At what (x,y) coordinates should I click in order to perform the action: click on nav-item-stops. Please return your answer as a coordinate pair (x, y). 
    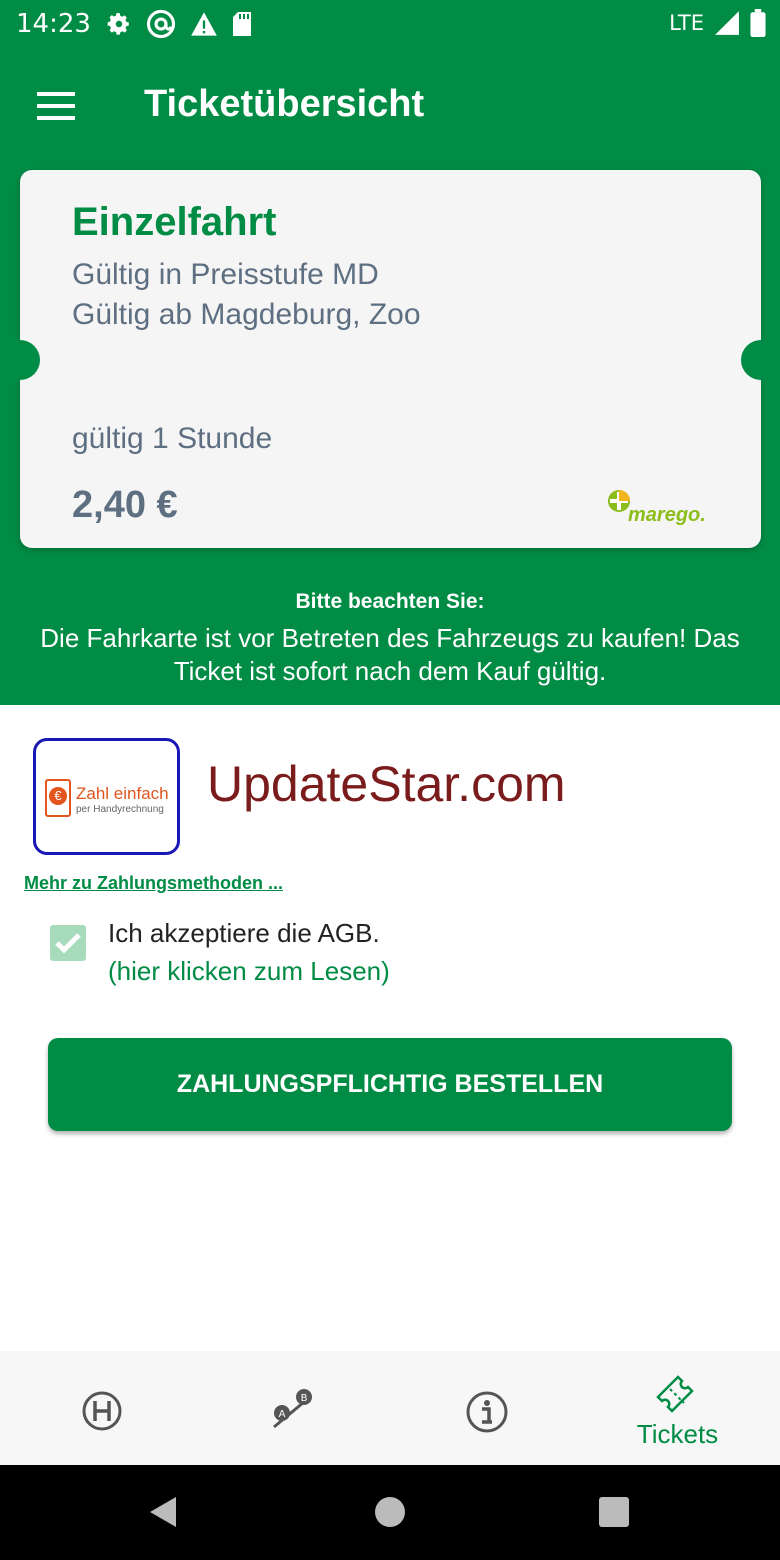
    Looking at the image, I should click on (102, 1408).